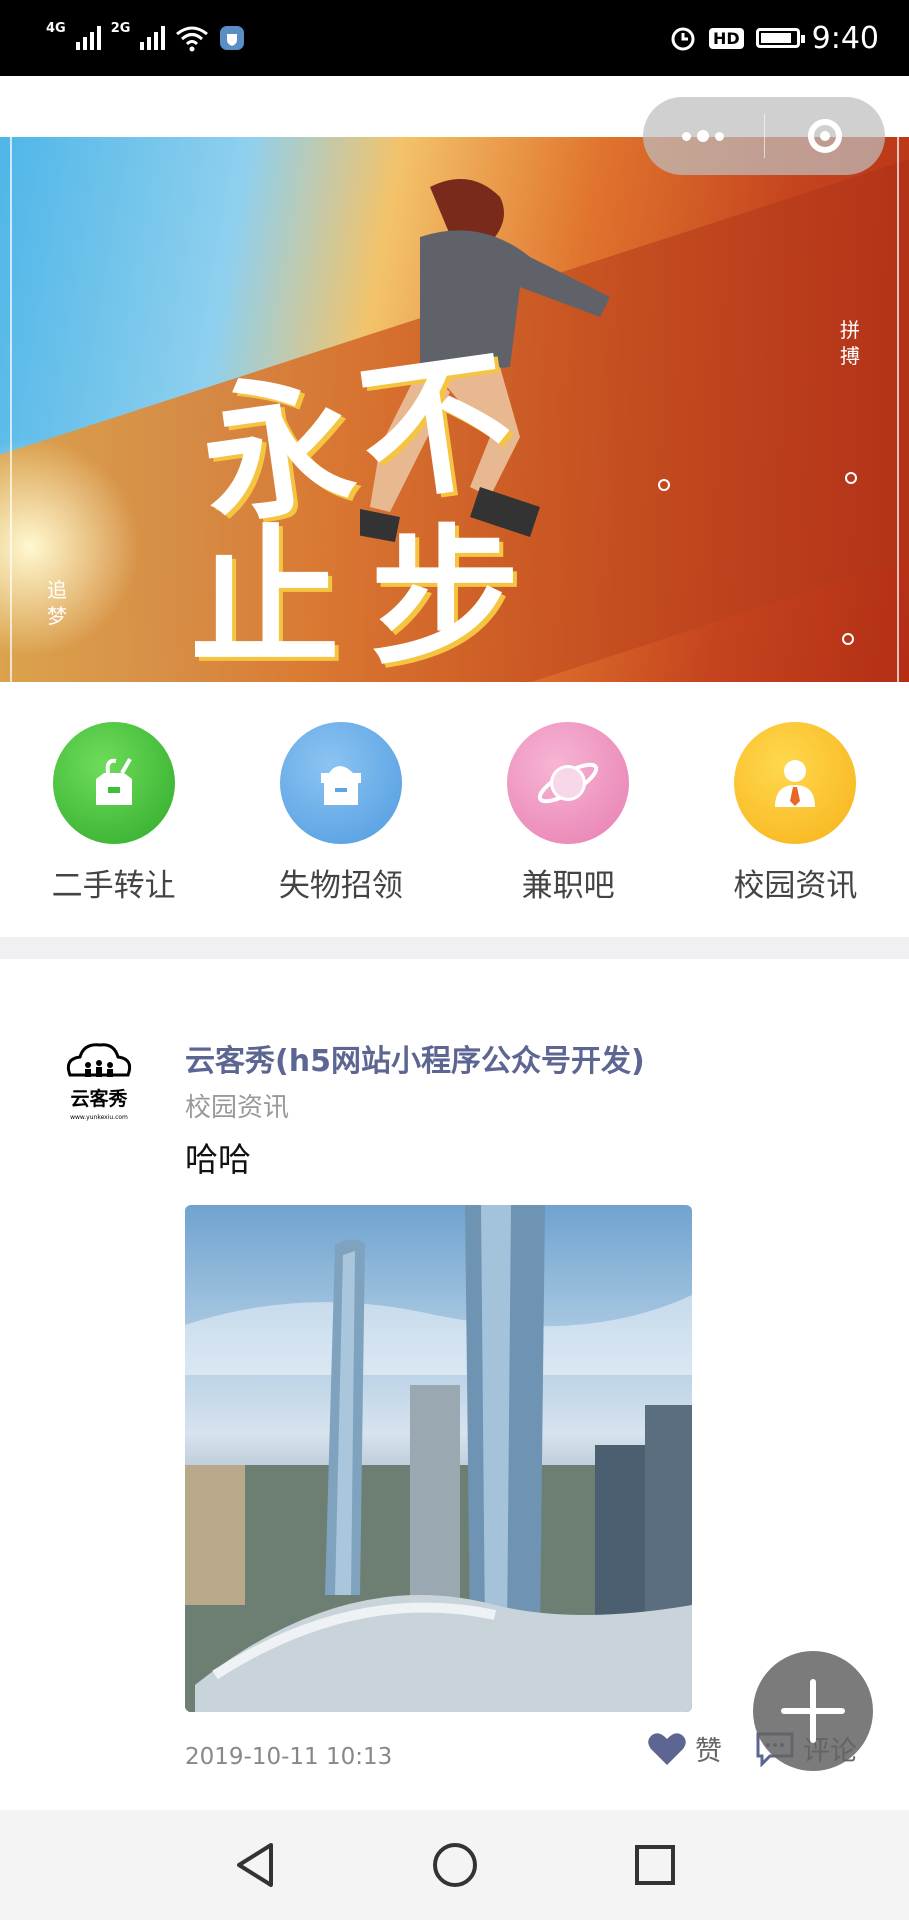  I want to click on close-ring-icon, so click(824, 136).